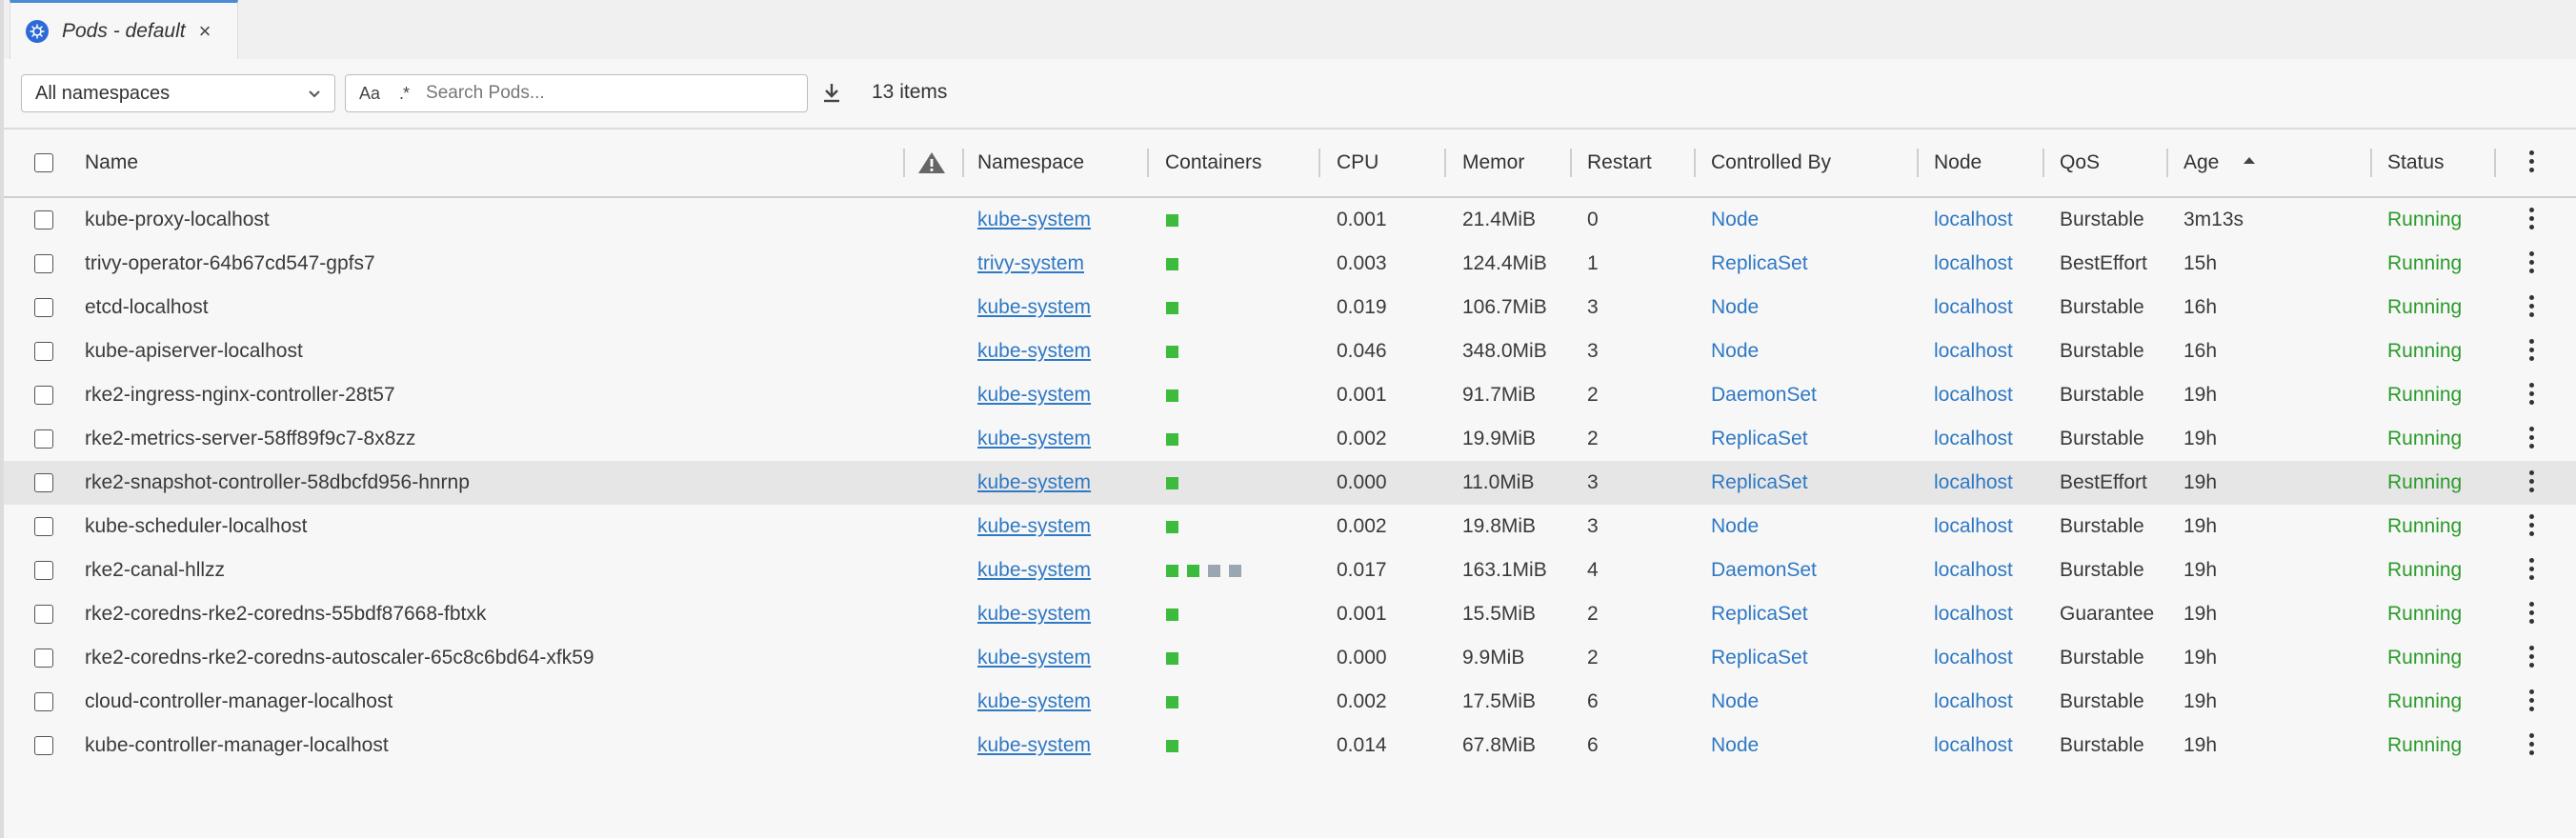  What do you see at coordinates (2202, 163) in the screenshot?
I see `column-header-age: Age` at bounding box center [2202, 163].